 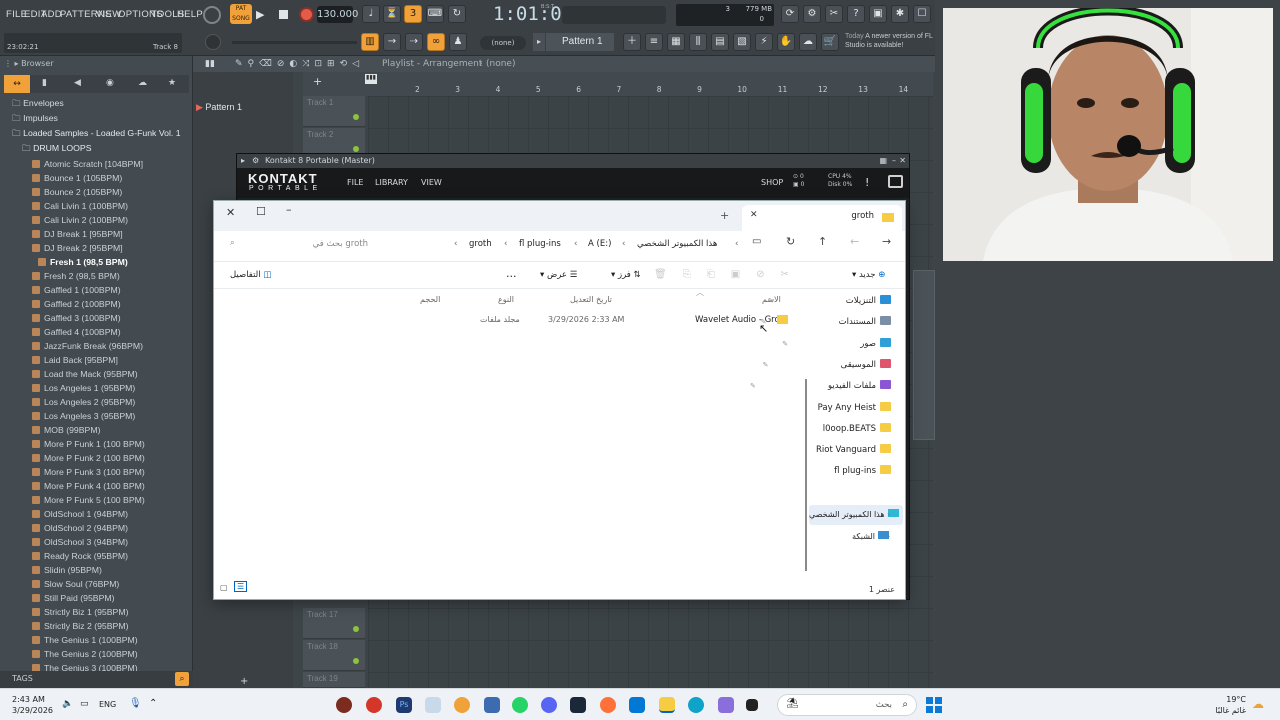 What do you see at coordinates (96, 374) in the screenshot?
I see `browser-file: Load the Mack (95BPM)` at bounding box center [96, 374].